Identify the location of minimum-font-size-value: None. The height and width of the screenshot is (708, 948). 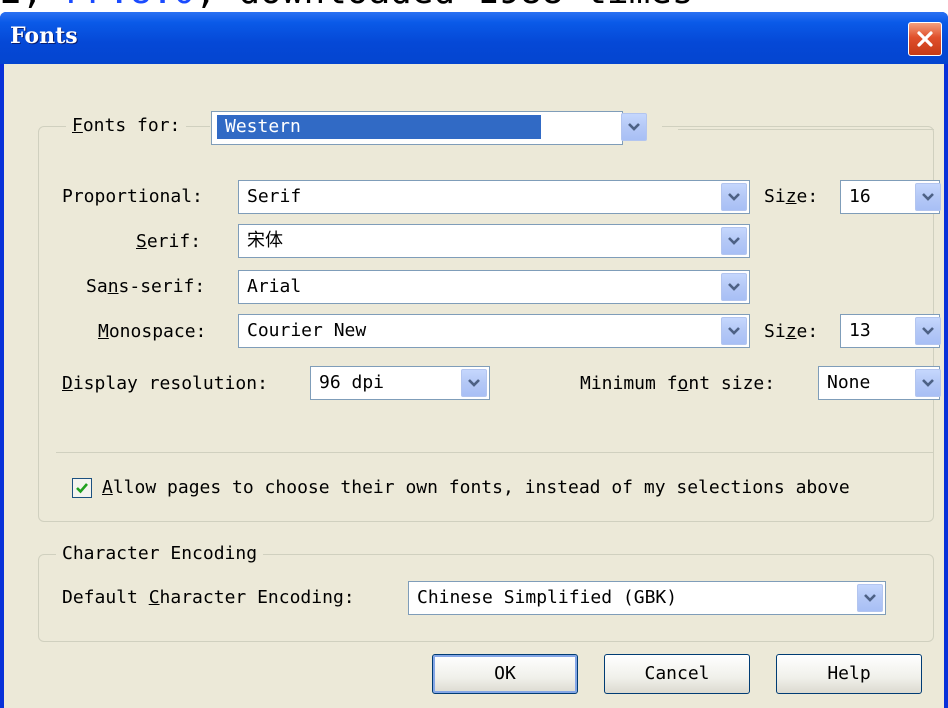
(849, 382).